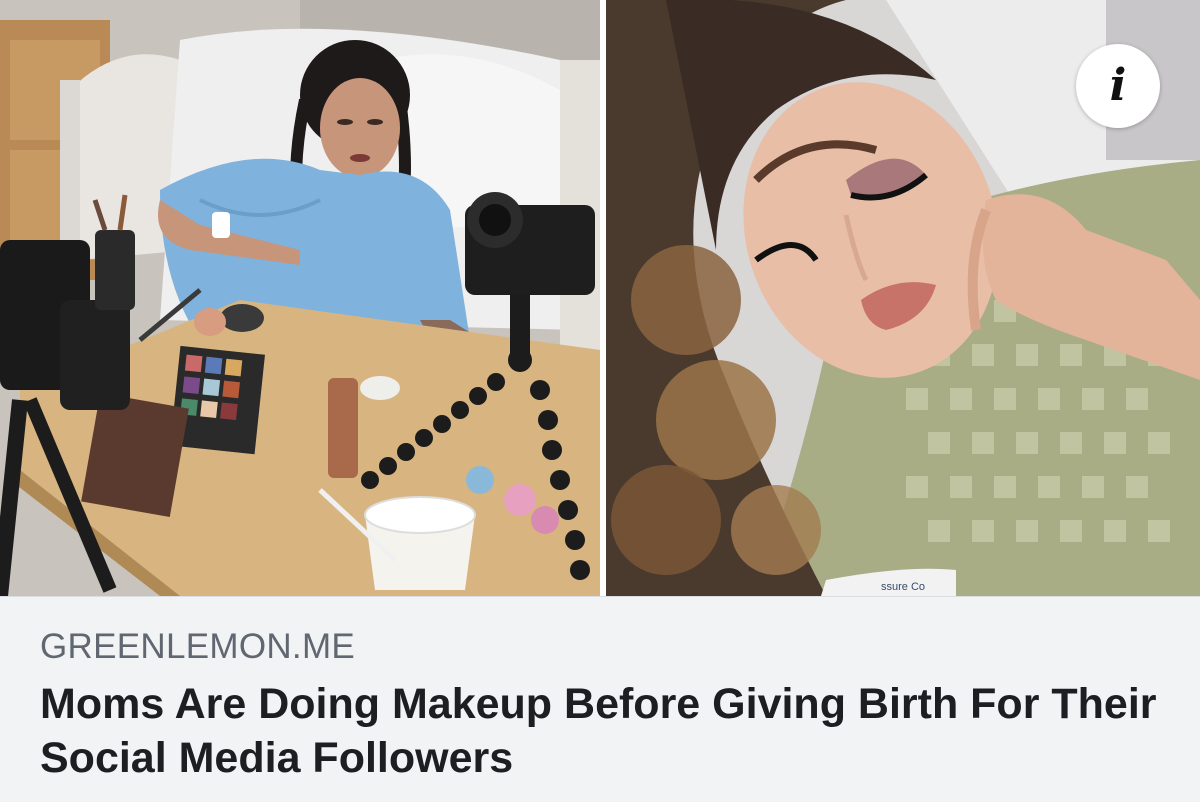 This screenshot has height=802, width=1200. I want to click on brown-palette, so click(135, 455).